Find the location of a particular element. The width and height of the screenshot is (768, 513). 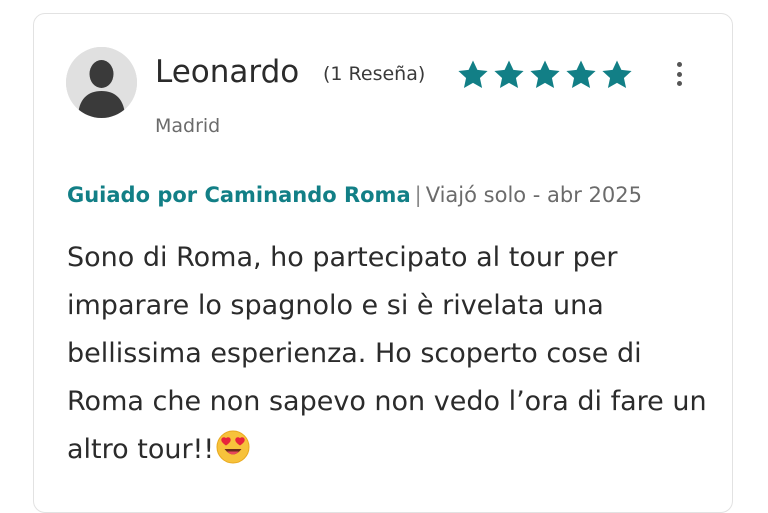

trip-info: Viajó solo - abr 2025 is located at coordinates (534, 195).